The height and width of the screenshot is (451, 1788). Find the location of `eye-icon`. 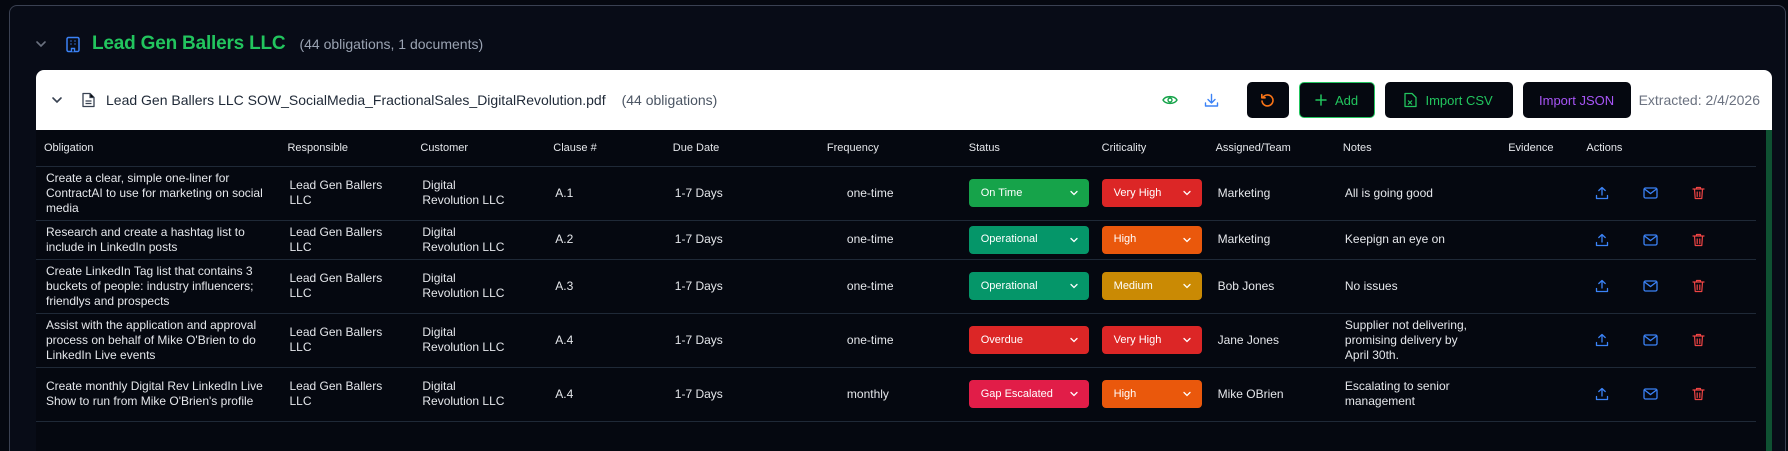

eye-icon is located at coordinates (1170, 100).